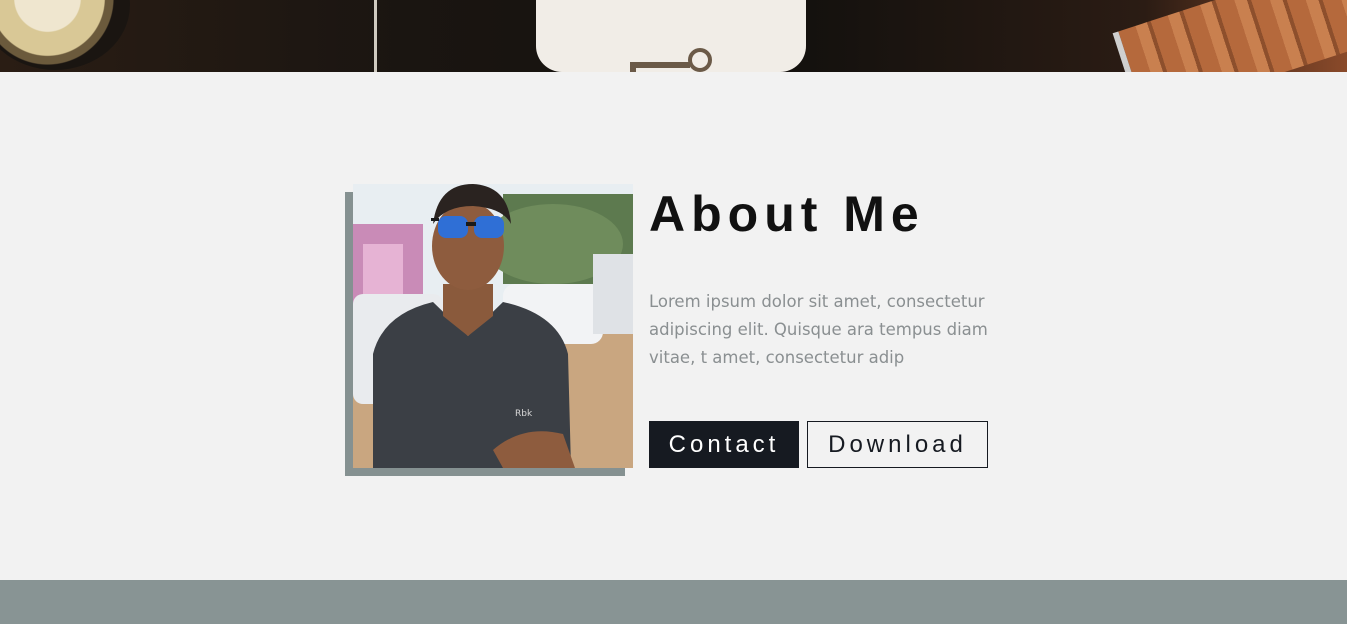  What do you see at coordinates (673, 602) in the screenshot?
I see `footer-strip` at bounding box center [673, 602].